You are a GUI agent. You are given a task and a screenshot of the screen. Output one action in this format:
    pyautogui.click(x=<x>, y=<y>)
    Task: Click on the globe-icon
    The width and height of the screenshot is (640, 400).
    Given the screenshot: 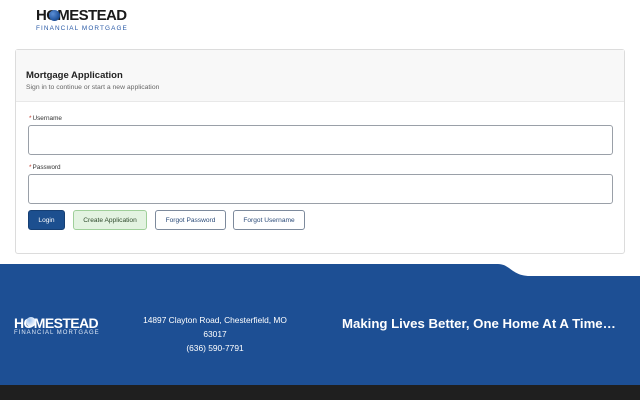 What is the action you would take?
    pyautogui.click(x=54, y=15)
    